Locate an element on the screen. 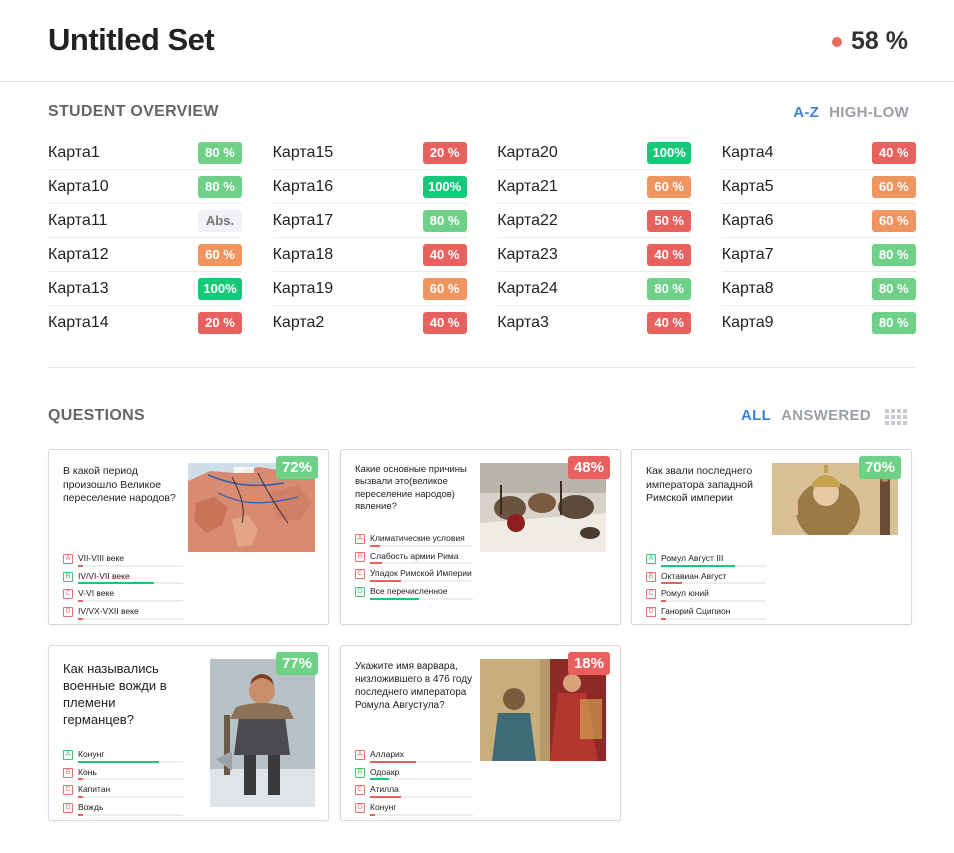 The height and width of the screenshot is (853, 954). student-overview-title: STUDENT OVERVIEW is located at coordinates (133, 111).